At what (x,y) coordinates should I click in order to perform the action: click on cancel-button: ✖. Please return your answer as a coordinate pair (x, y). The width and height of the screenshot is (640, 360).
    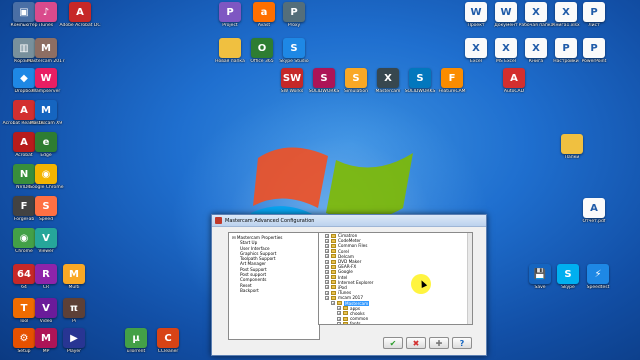
    Looking at the image, I should click on (416, 343).